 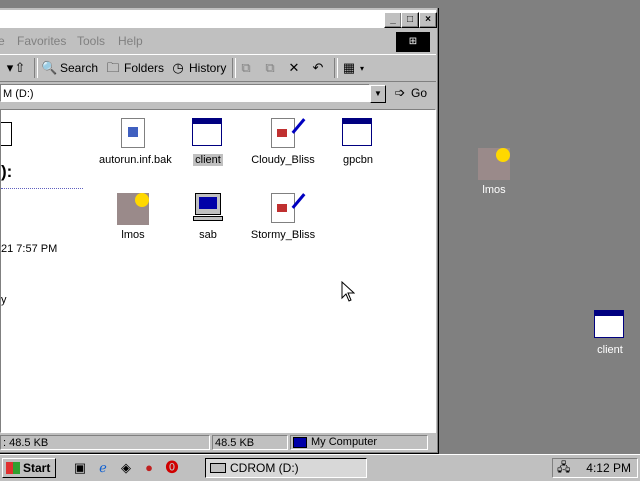 I want to click on file-label: Cloudy_Bliss, so click(x=283, y=160).